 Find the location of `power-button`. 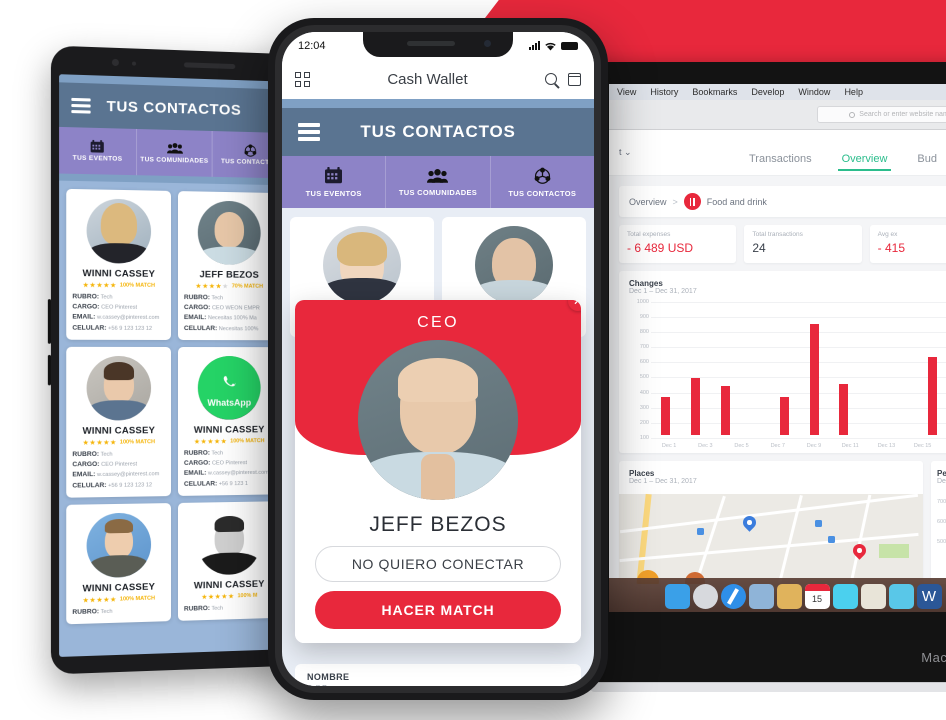

power-button is located at coordinates (49, 370).